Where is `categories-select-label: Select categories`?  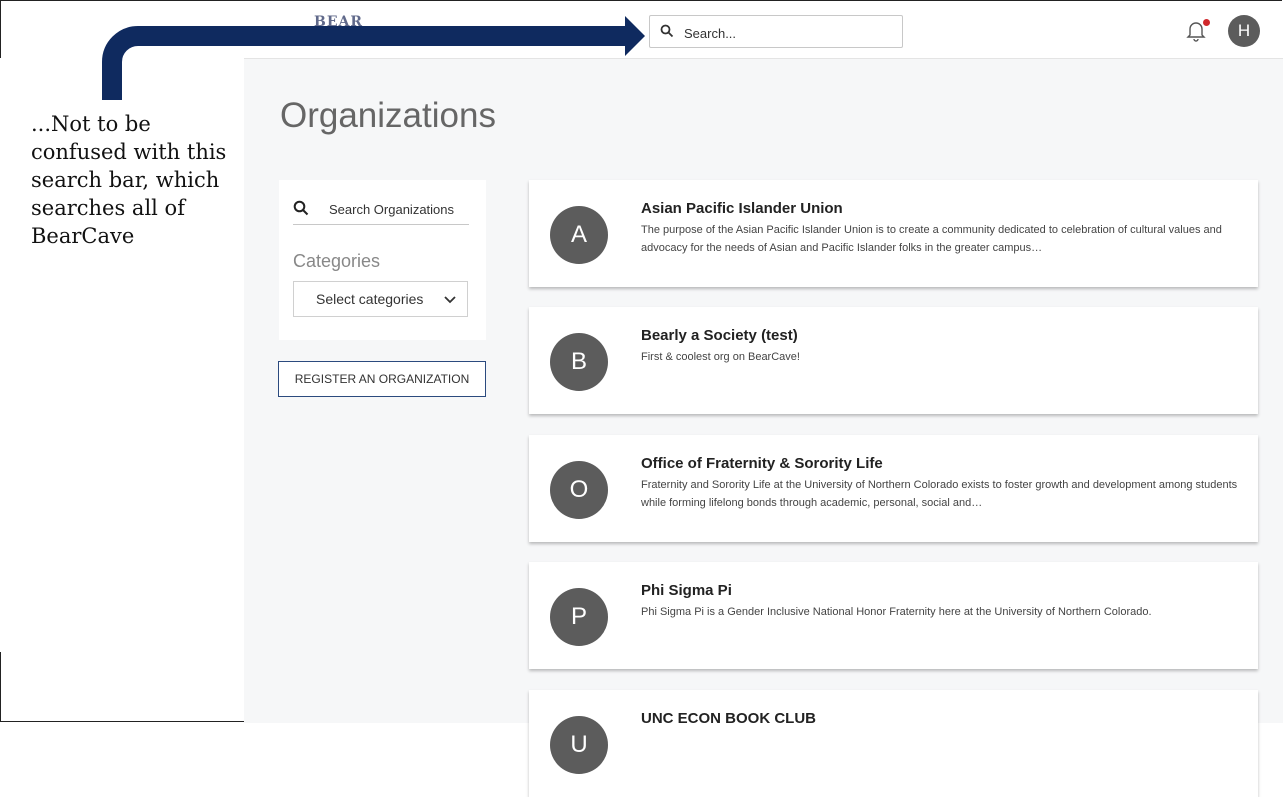
categories-select-label: Select categories is located at coordinates (370, 299).